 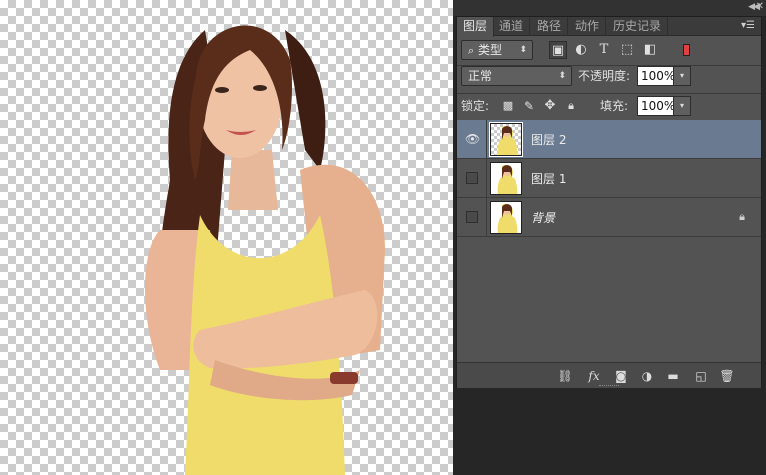 I want to click on filter-pixel-icon: ▣, so click(x=558, y=50).